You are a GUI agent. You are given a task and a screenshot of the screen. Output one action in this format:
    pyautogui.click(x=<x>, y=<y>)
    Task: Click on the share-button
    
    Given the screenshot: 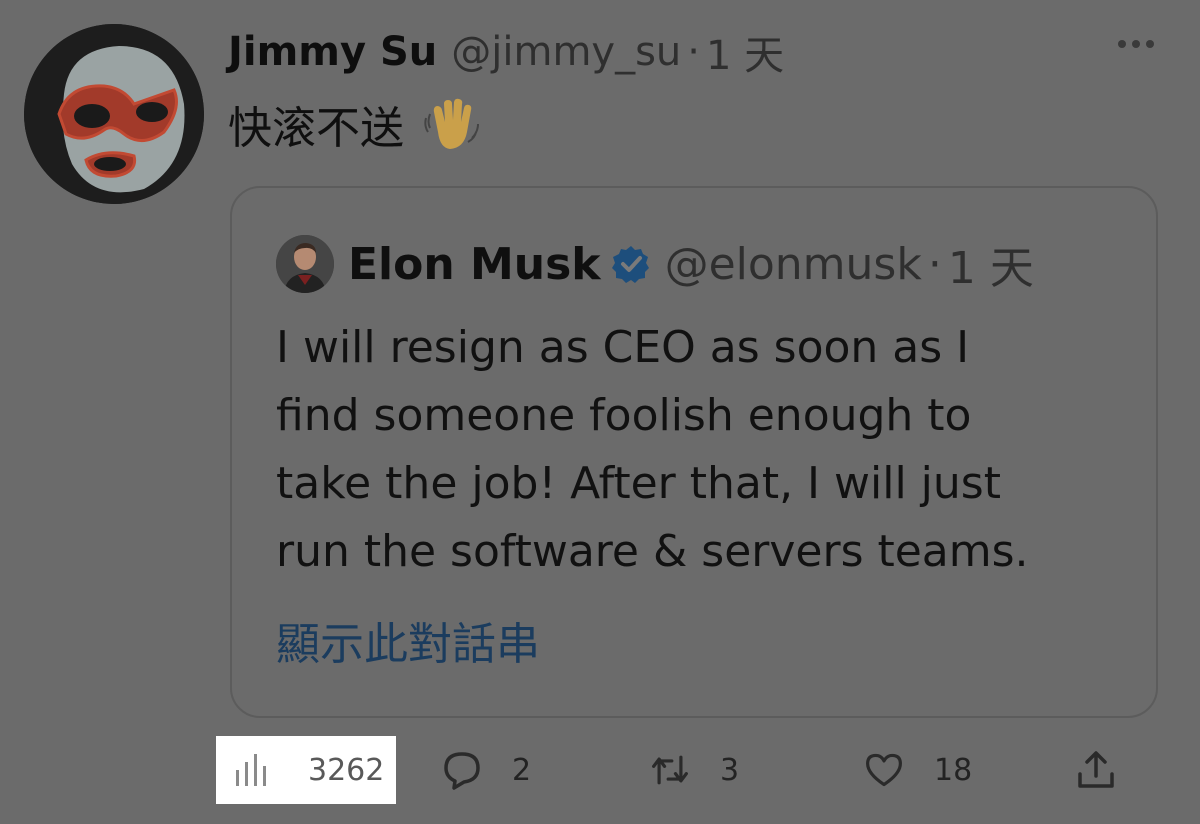 What is the action you would take?
    pyautogui.click(x=1096, y=770)
    